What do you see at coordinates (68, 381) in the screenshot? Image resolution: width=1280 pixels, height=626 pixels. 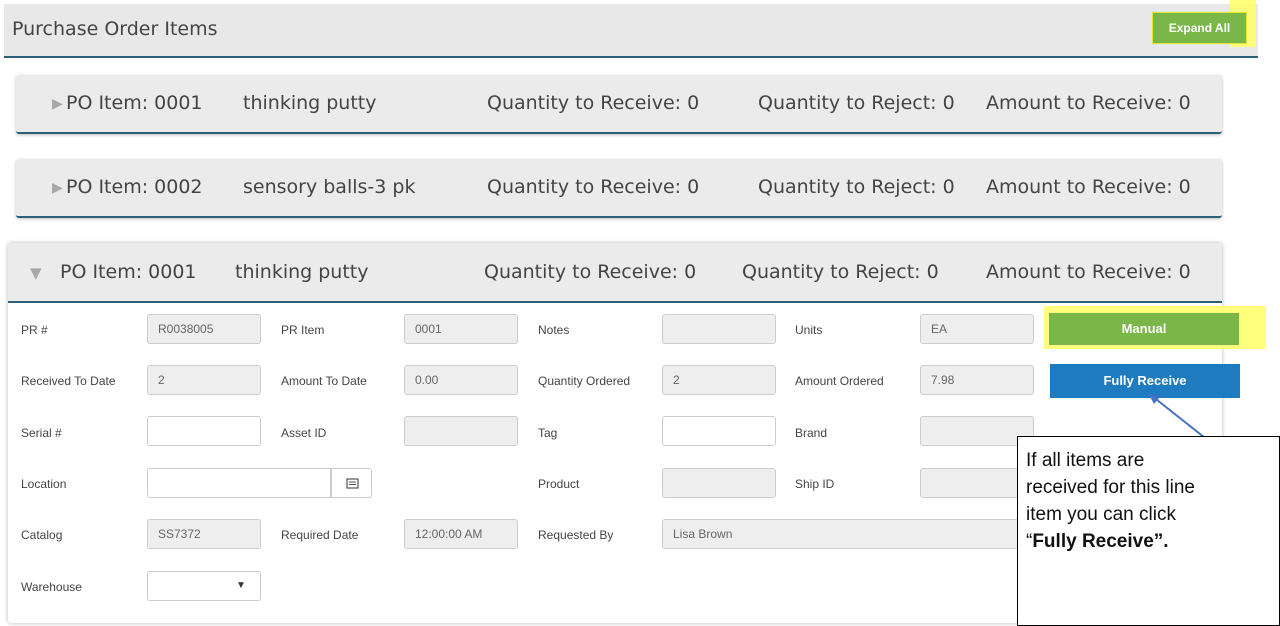 I see `received-to-date-label: Received To Date` at bounding box center [68, 381].